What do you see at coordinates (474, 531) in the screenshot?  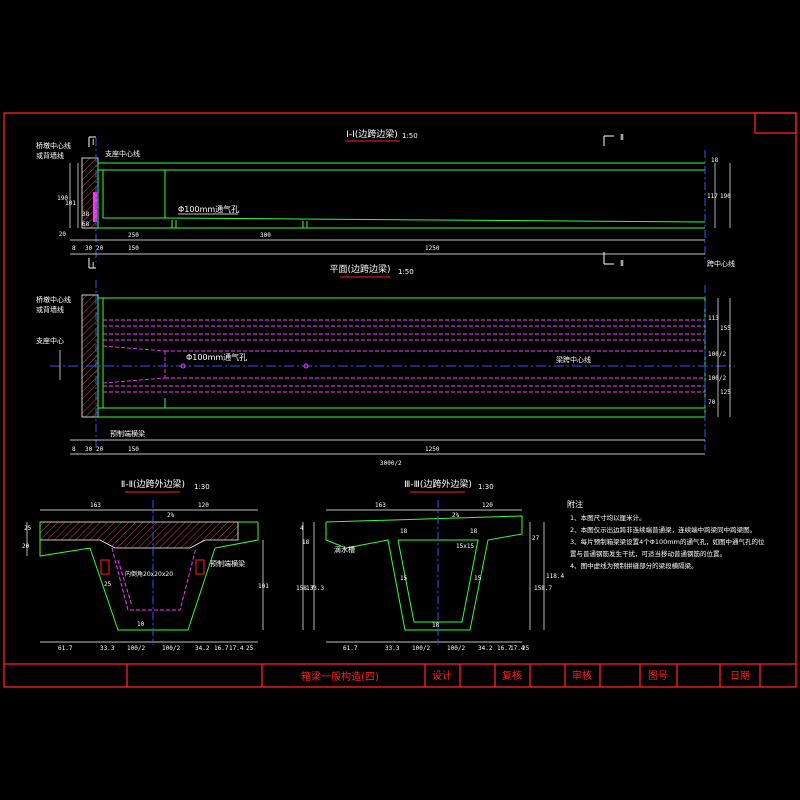 I see `dim-s3-inner-18b: 18` at bounding box center [474, 531].